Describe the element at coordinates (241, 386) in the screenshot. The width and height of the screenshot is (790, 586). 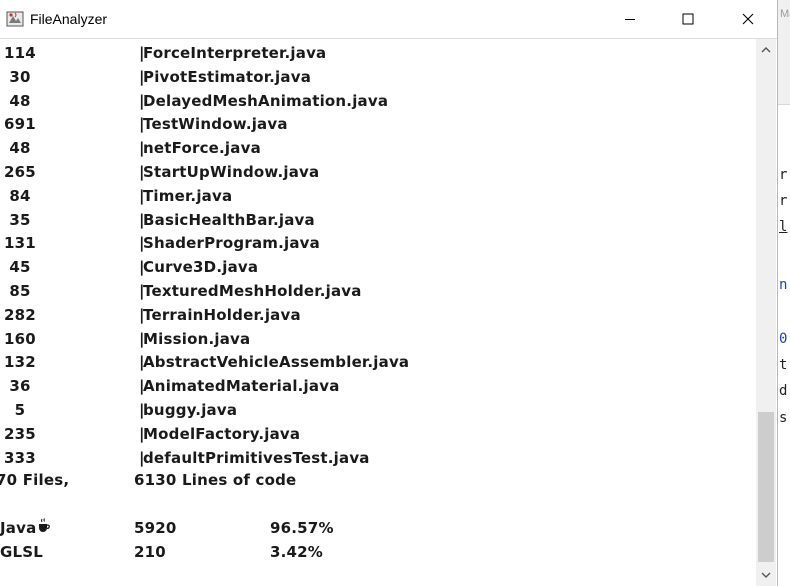
I see `file-name: AnimatedMaterial.java` at that location.